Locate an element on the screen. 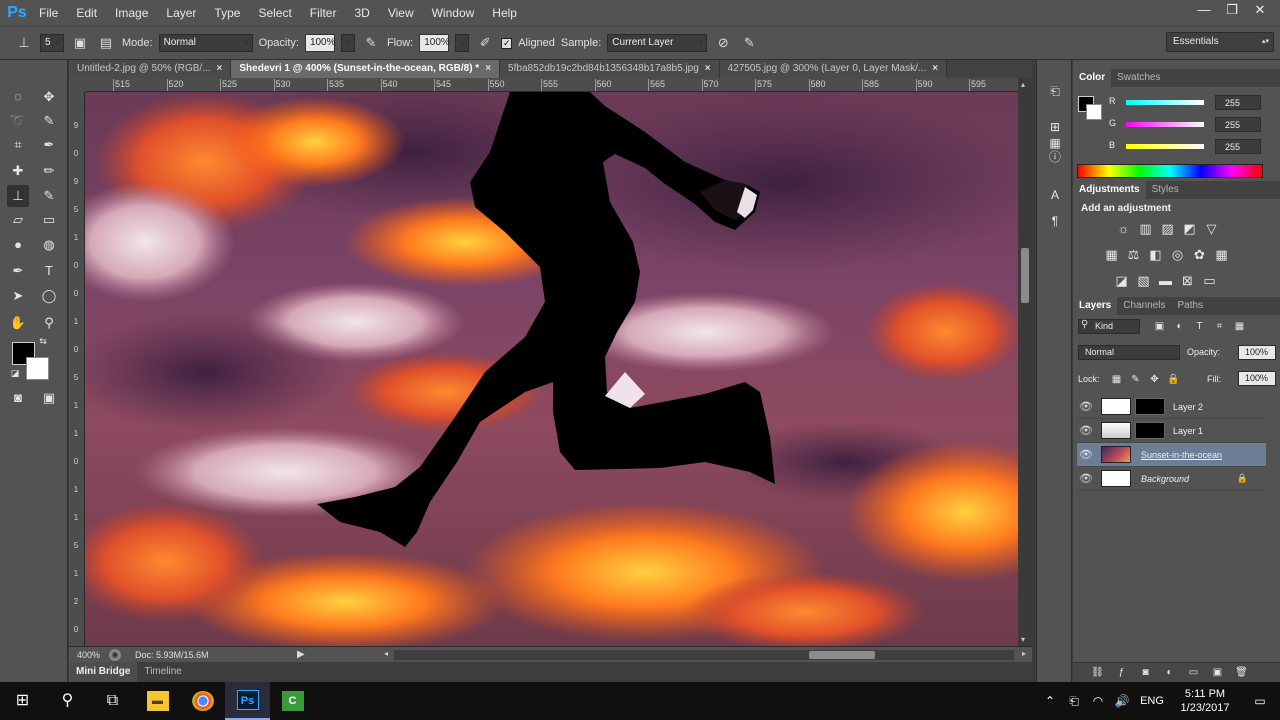 This screenshot has height=720, width=1280. background-color-swatch is located at coordinates (37, 368).